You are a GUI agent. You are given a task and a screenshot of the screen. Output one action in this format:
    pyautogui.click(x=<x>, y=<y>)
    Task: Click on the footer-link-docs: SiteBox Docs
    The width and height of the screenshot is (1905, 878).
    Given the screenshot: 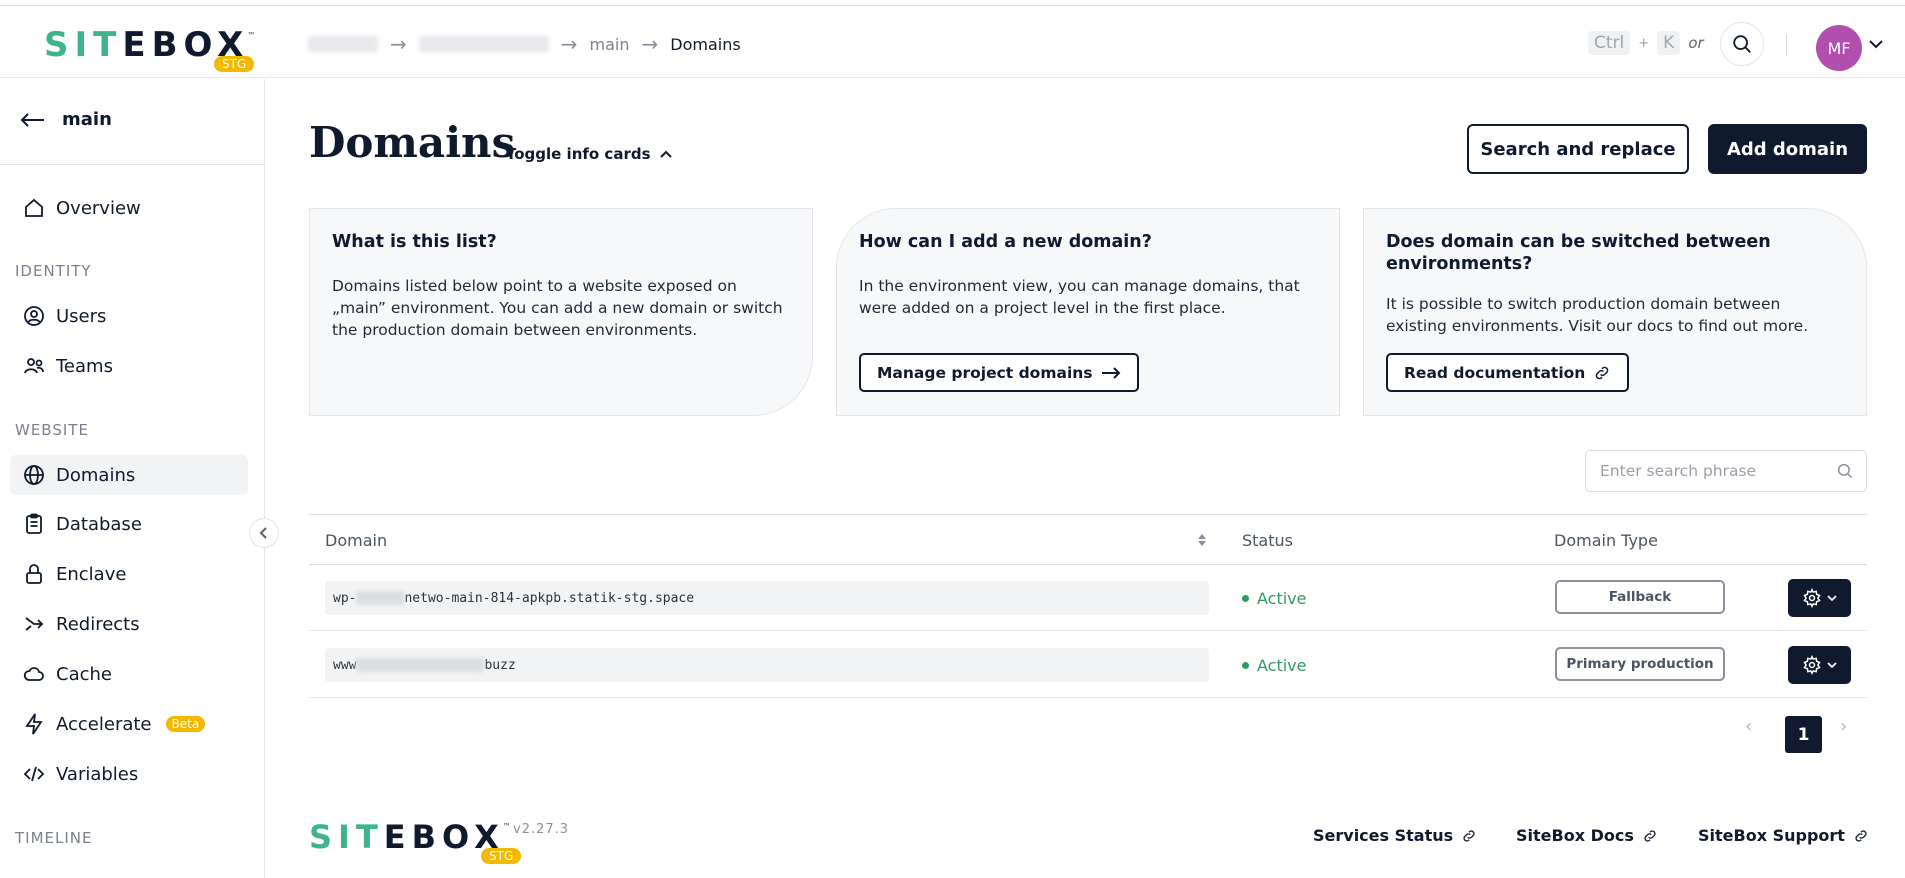 What is the action you would take?
    pyautogui.click(x=1587, y=835)
    